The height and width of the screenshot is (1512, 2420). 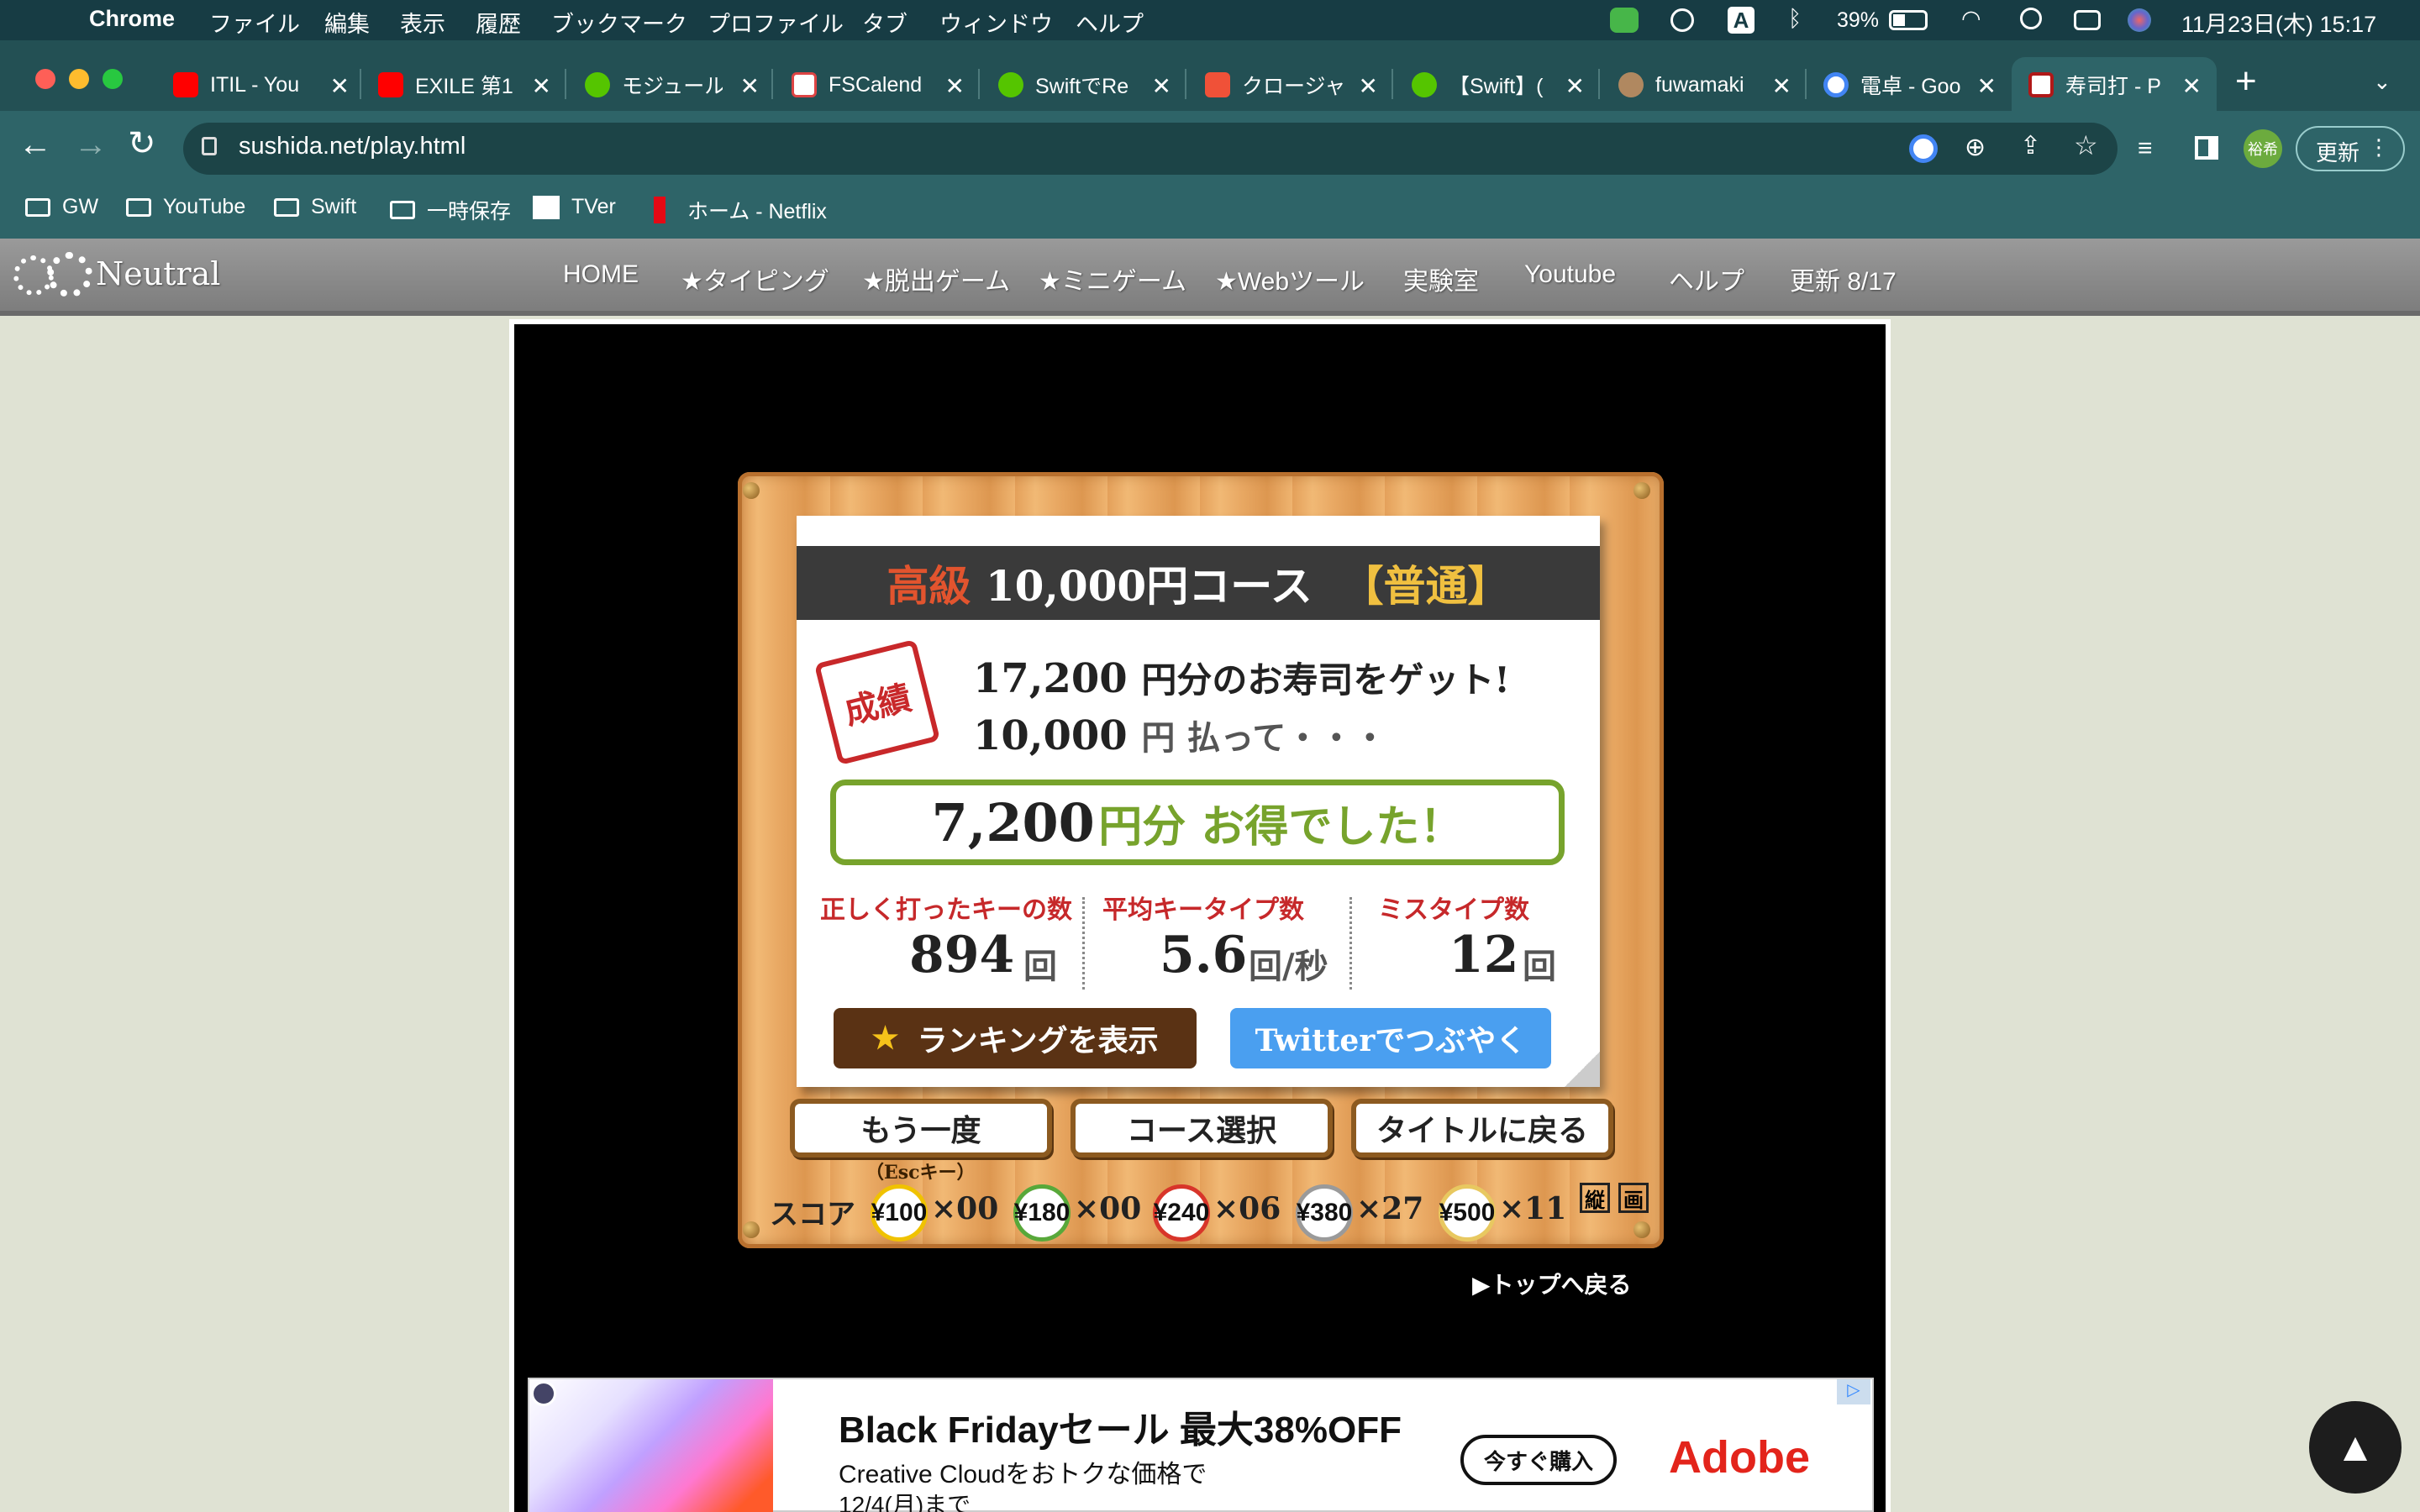 What do you see at coordinates (738, 210) in the screenshot?
I see `bookmark-netflix: ホーム - Netflix` at bounding box center [738, 210].